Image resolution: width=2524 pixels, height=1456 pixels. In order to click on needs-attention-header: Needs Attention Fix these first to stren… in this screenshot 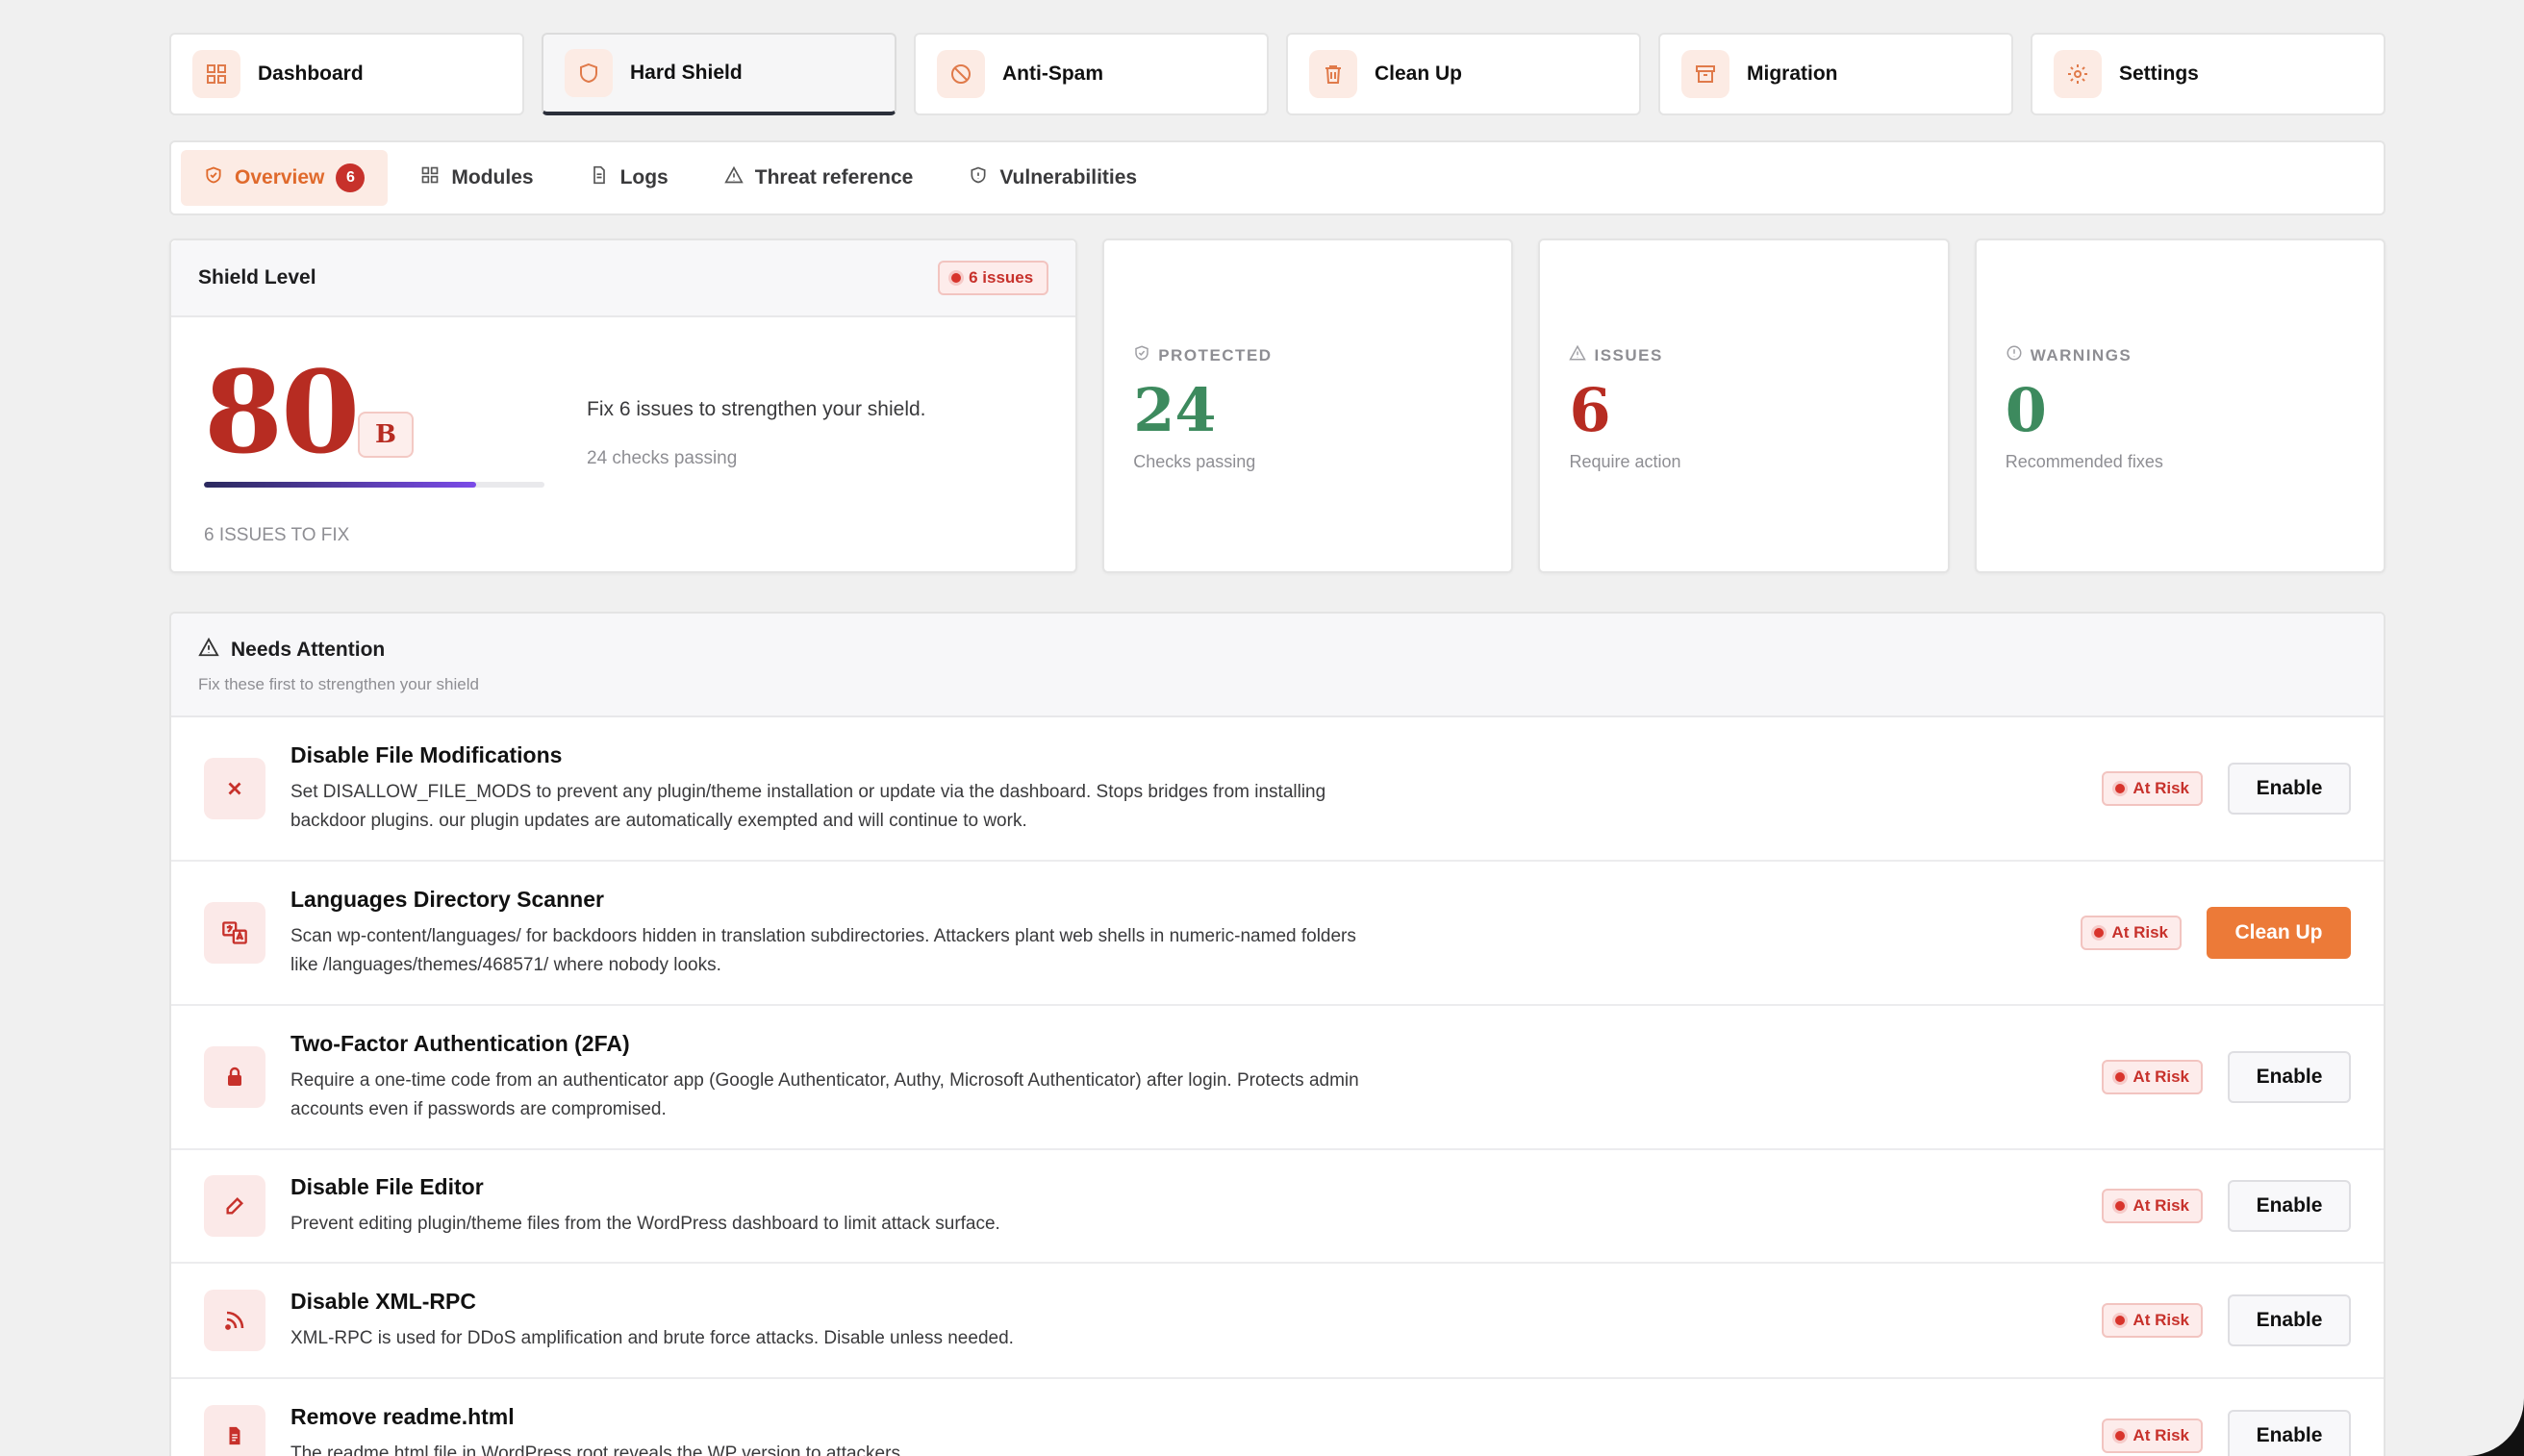, I will do `click(1277, 666)`.